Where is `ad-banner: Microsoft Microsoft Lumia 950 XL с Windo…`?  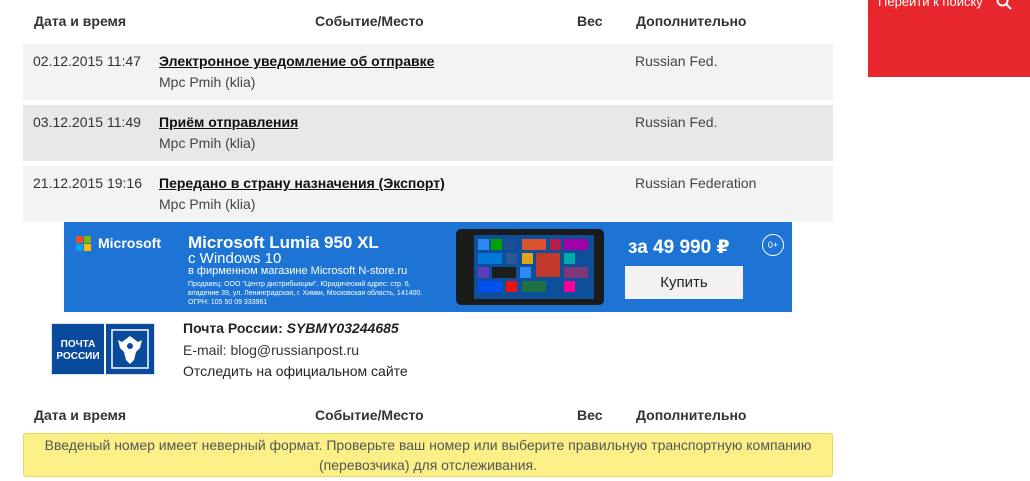
ad-banner: Microsoft Microsoft Lumia 950 XL с Windo… is located at coordinates (428, 267).